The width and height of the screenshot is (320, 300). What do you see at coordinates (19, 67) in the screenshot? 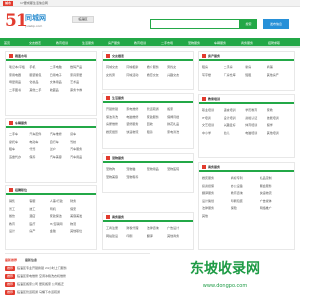
I see `link-item: 笔记本/平板` at bounding box center [19, 67].